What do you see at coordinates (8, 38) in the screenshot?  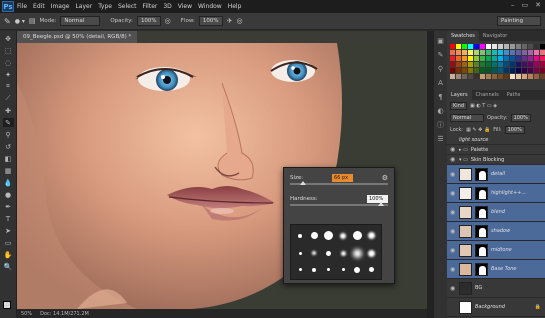 I see `move-tool-icon: ✥` at bounding box center [8, 38].